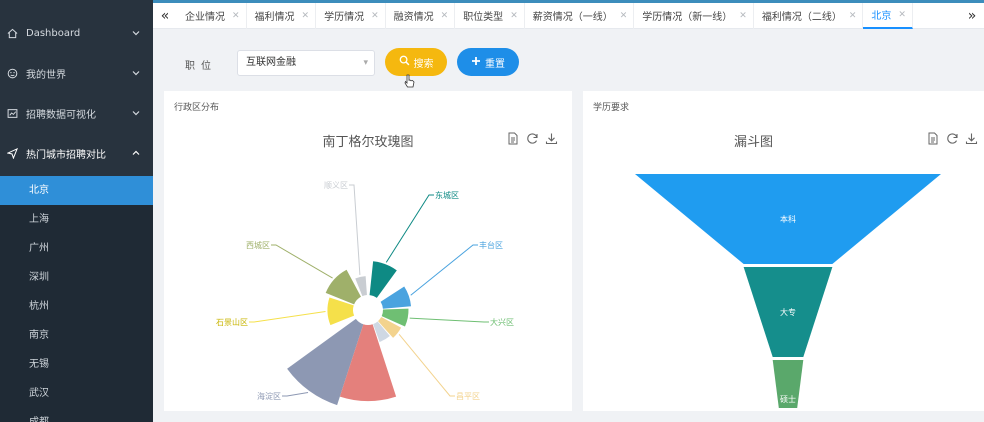 Image resolution: width=984 pixels, height=422 pixels. I want to click on tab-label: 北京, so click(881, 16).